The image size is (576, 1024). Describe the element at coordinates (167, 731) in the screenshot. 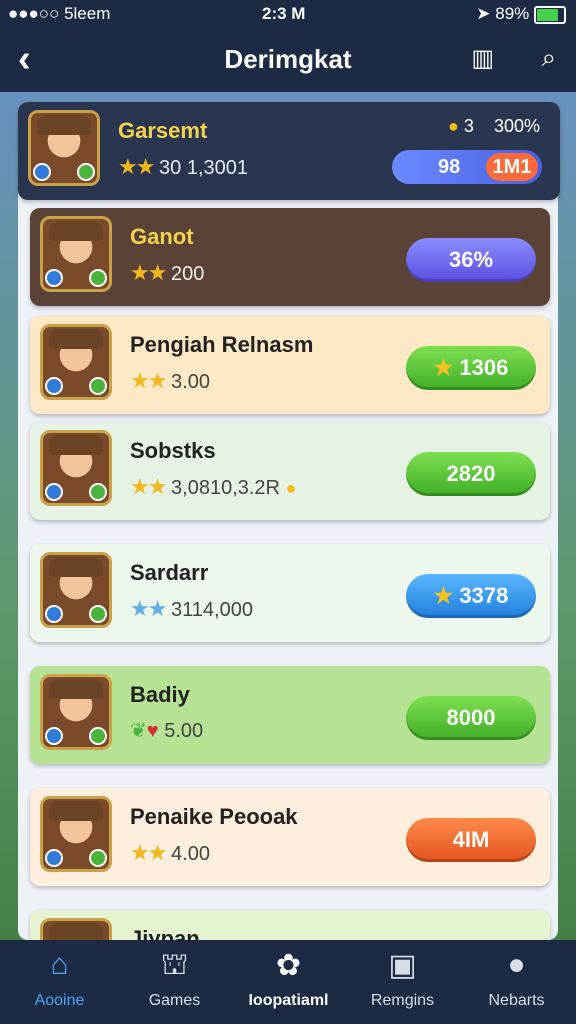

I see `player-stats: ❦♥ 5.00` at that location.